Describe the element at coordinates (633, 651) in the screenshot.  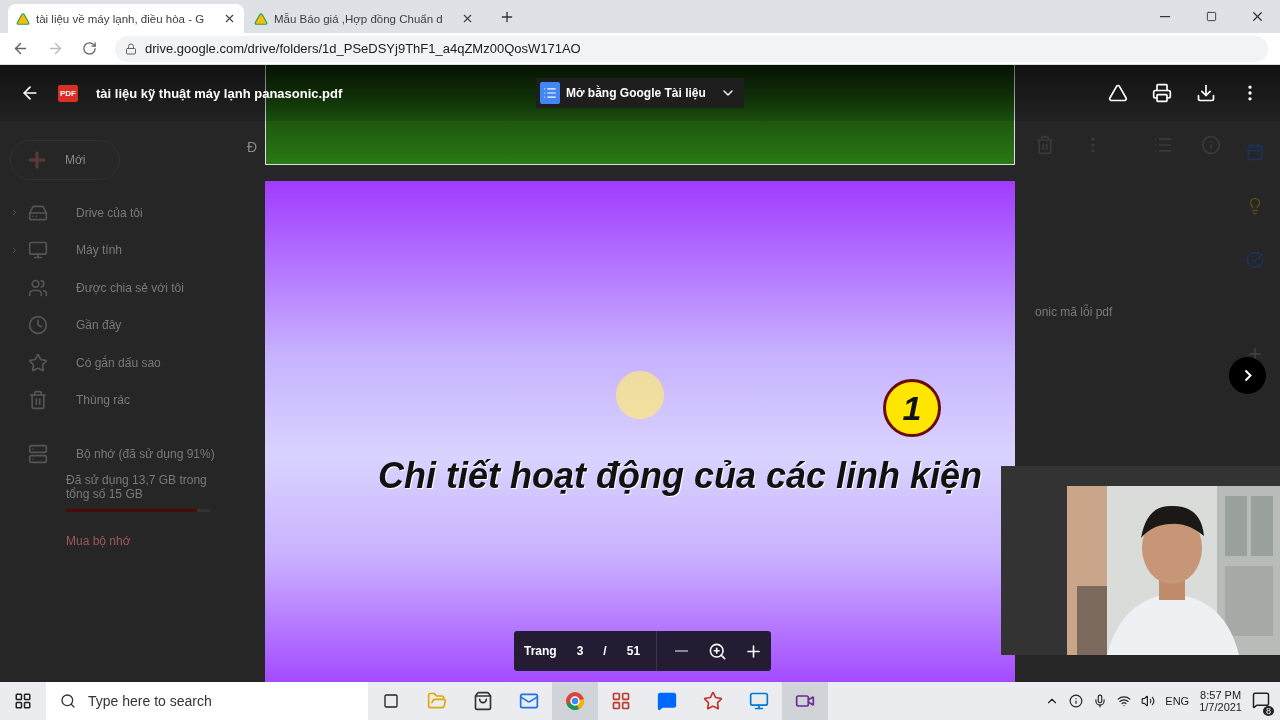
I see `page-total: 51` at that location.